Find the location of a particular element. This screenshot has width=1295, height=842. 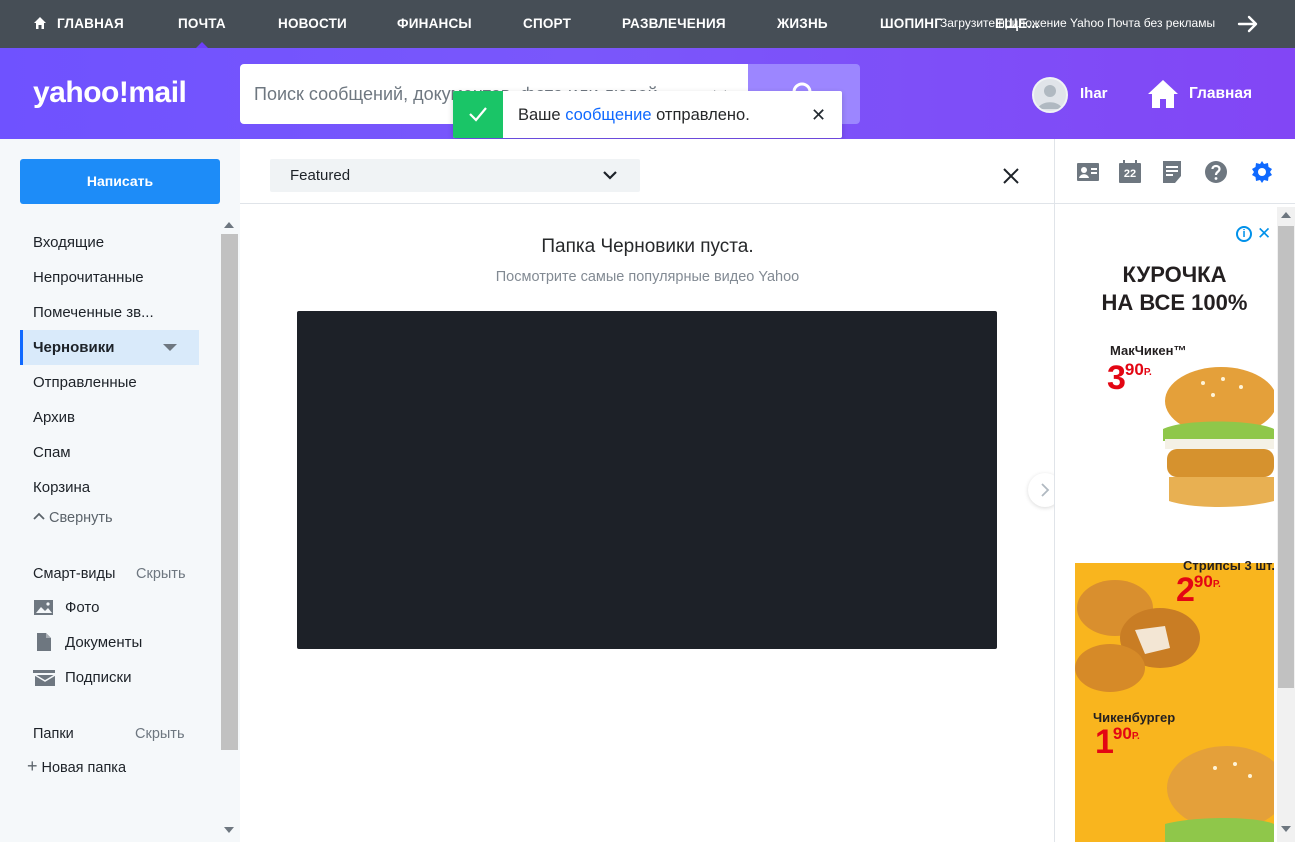

nav-label: ПОЧТА is located at coordinates (202, 23).